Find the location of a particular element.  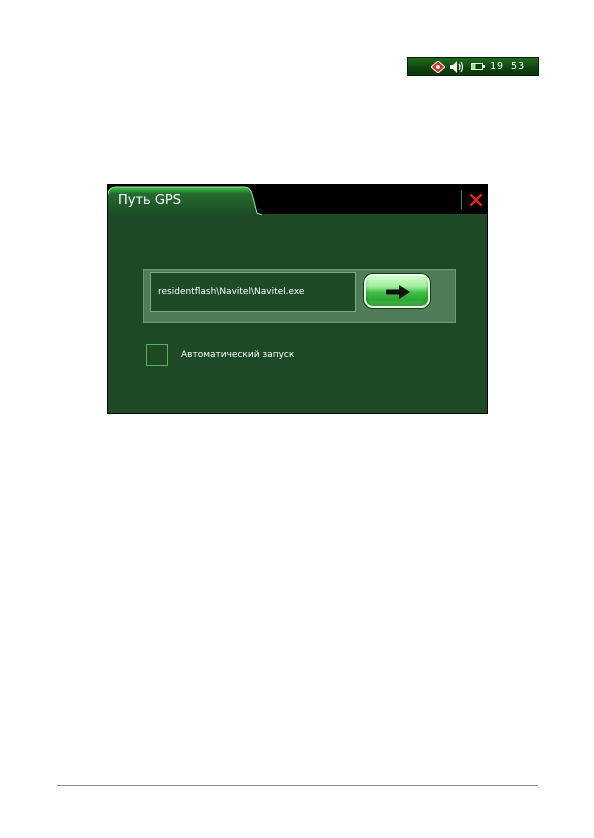

browse-path-button is located at coordinates (397, 291).